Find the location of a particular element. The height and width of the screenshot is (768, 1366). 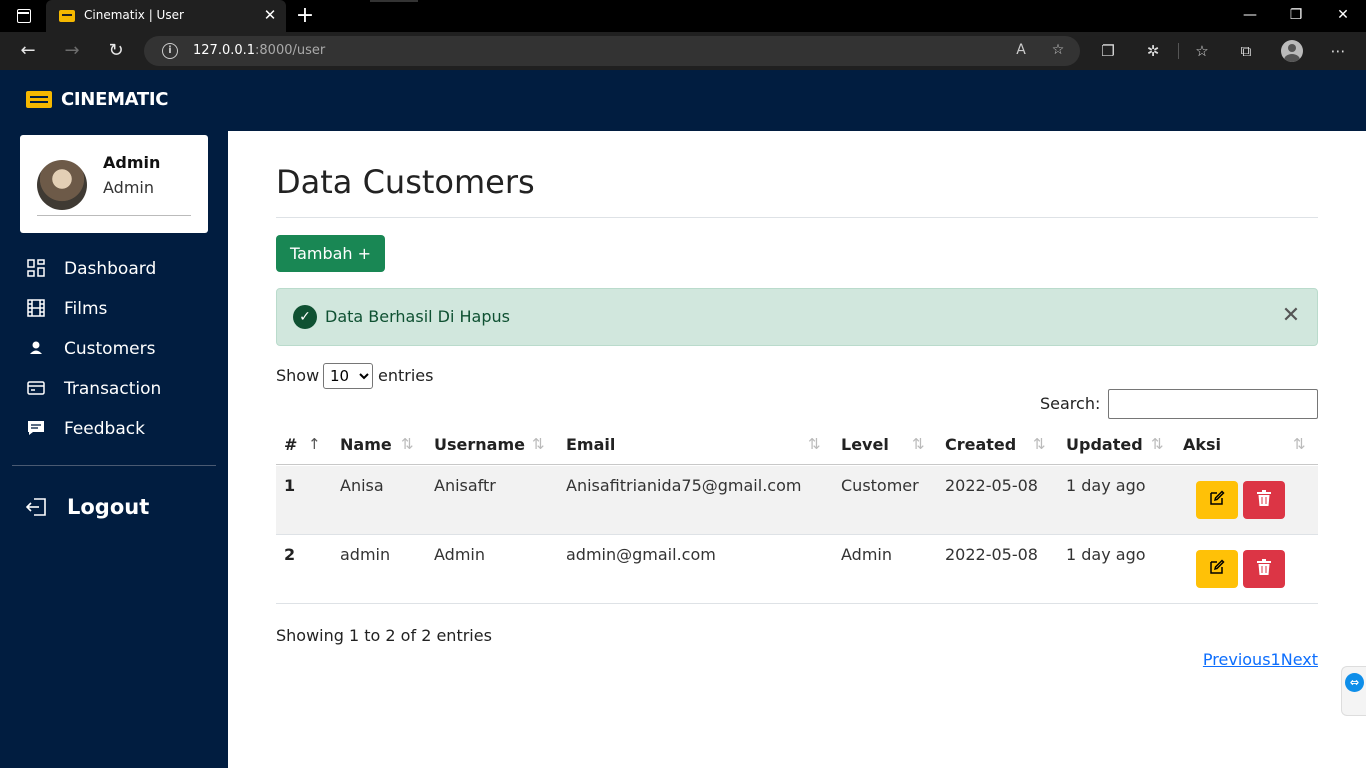

ticket-logo-icon is located at coordinates (39, 99).